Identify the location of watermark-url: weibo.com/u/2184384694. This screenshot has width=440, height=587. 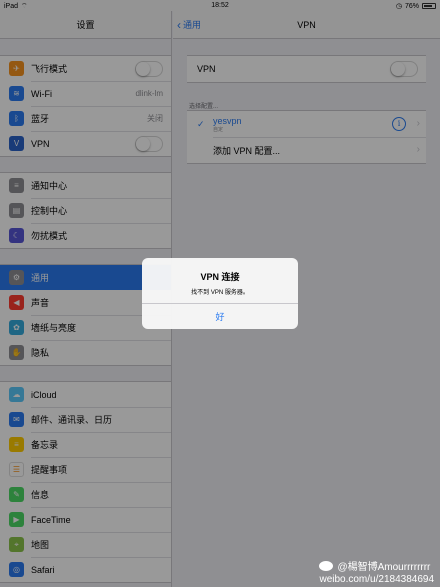
(376, 579).